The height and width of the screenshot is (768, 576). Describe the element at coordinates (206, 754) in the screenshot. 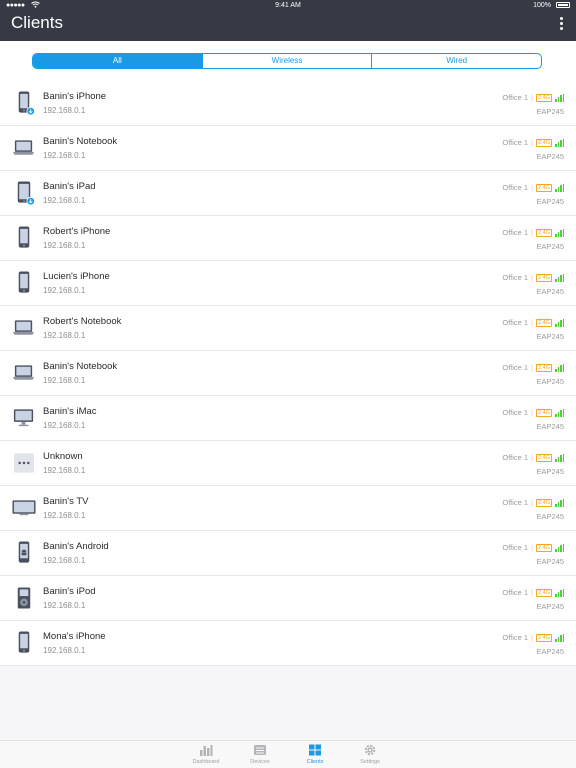

I see `tab-dashboard: Dashboard` at that location.